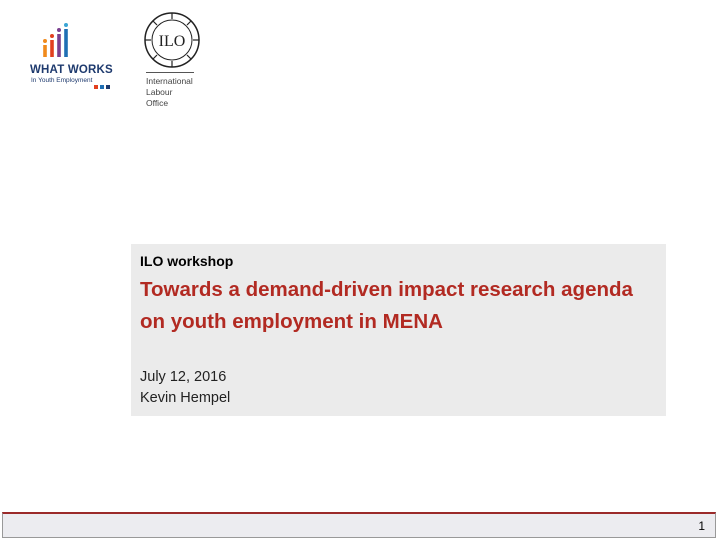 The image size is (720, 540). I want to click on ilo-line-3: Office, so click(157, 103).